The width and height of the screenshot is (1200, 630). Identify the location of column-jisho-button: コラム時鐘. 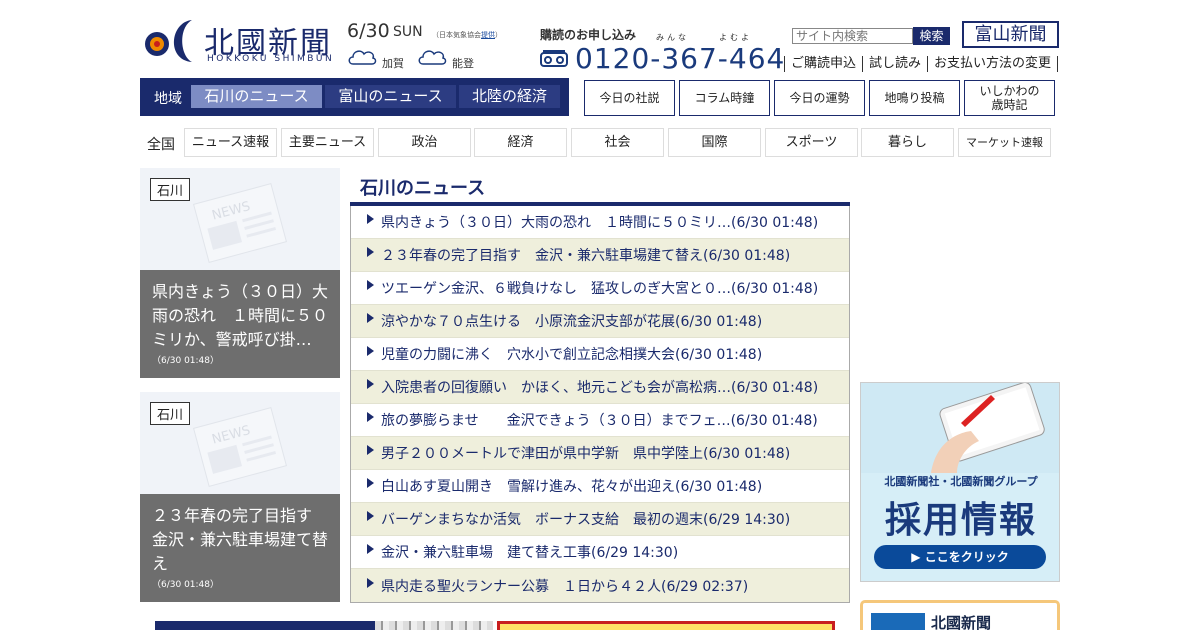
(724, 98).